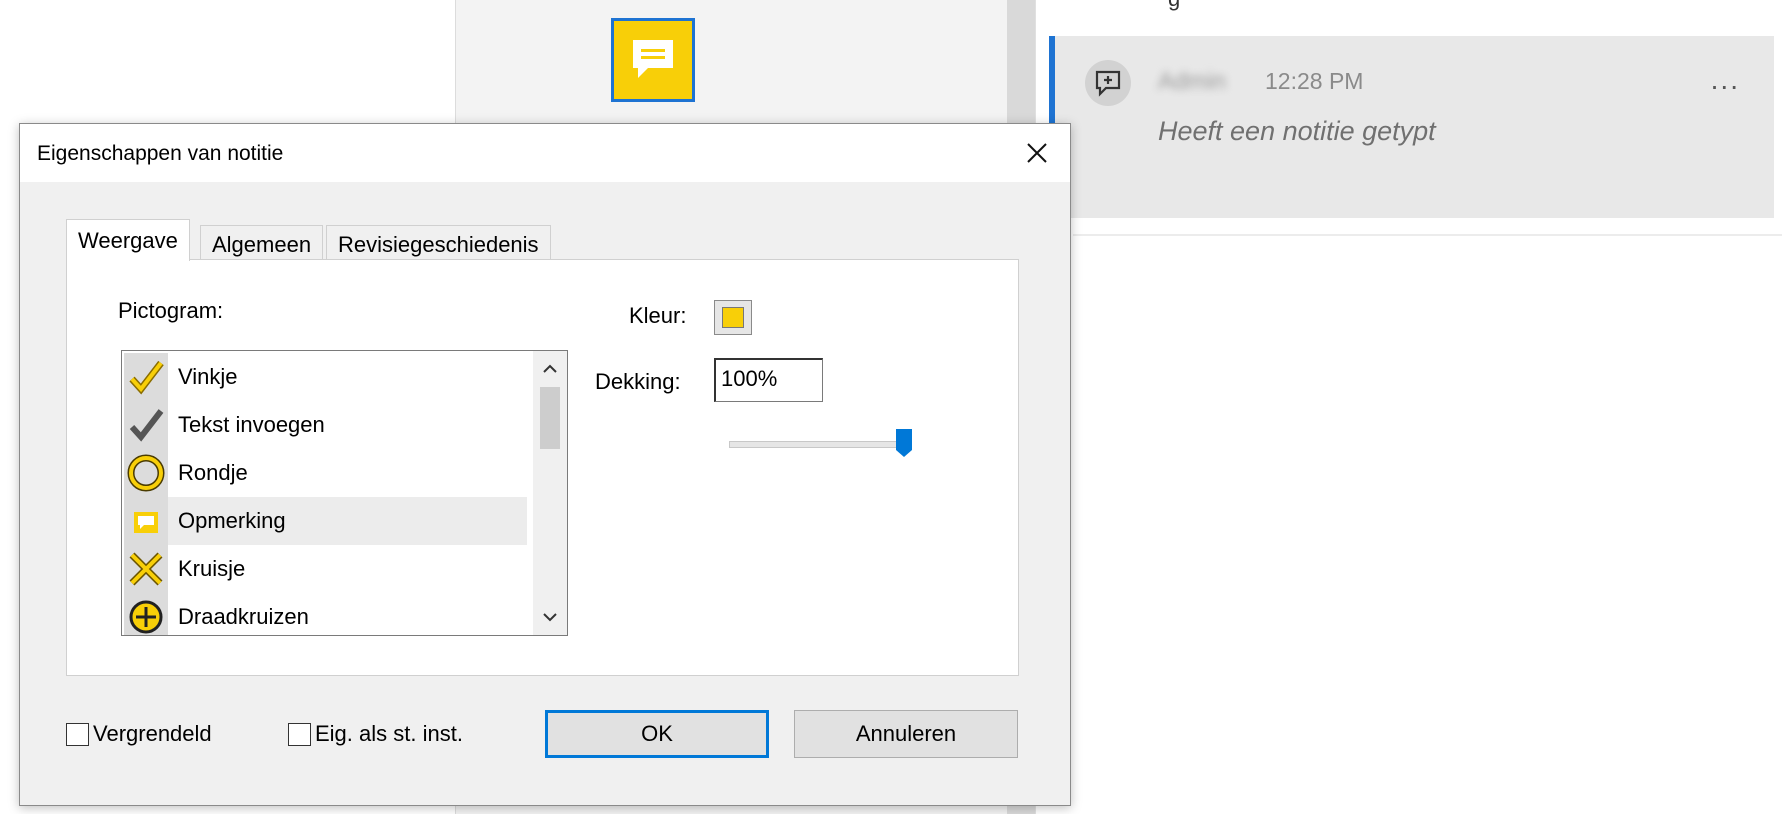 Image resolution: width=1782 pixels, height=814 pixels. I want to click on cancel-button: Annuleren, so click(906, 734).